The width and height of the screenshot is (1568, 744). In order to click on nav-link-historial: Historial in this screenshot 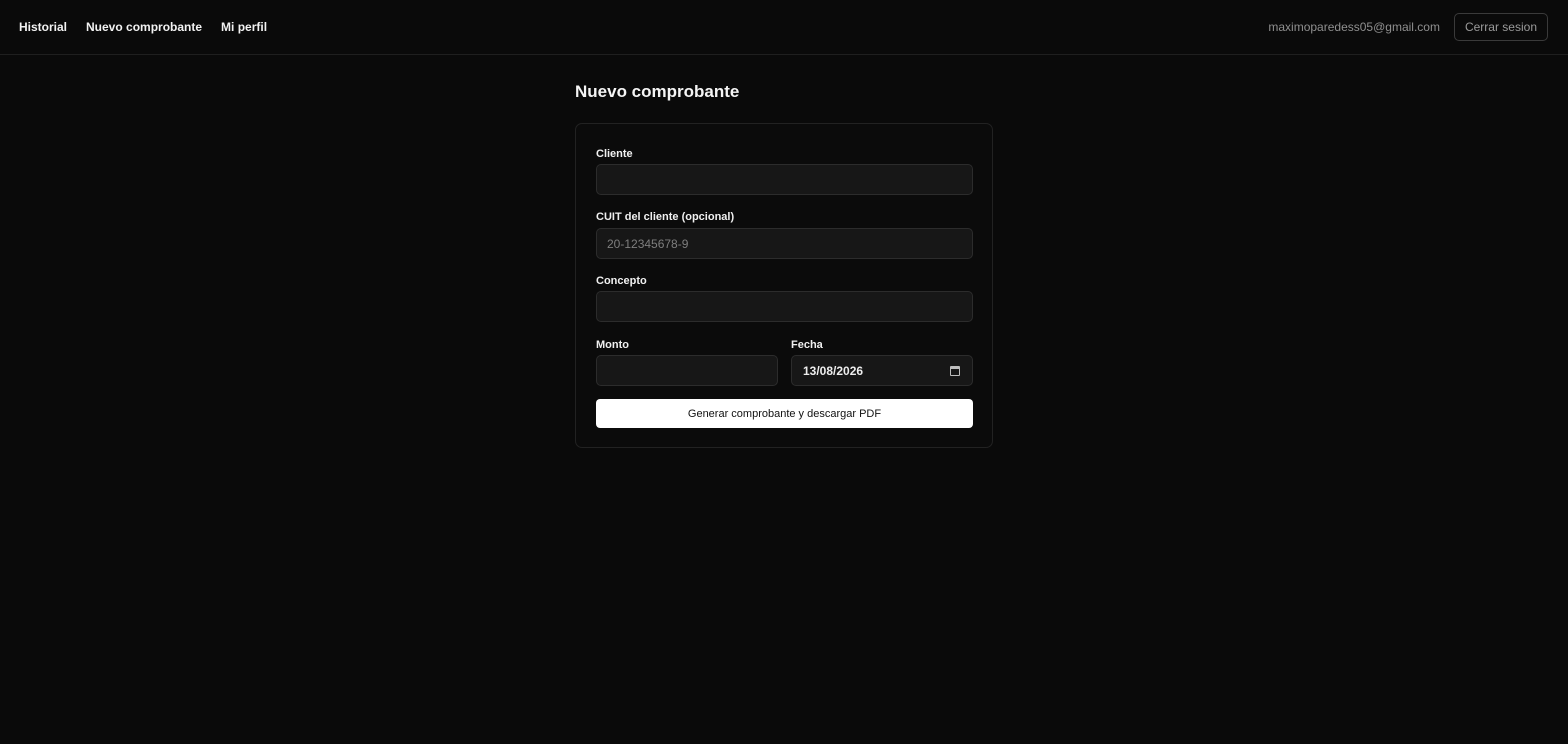, I will do `click(43, 27)`.